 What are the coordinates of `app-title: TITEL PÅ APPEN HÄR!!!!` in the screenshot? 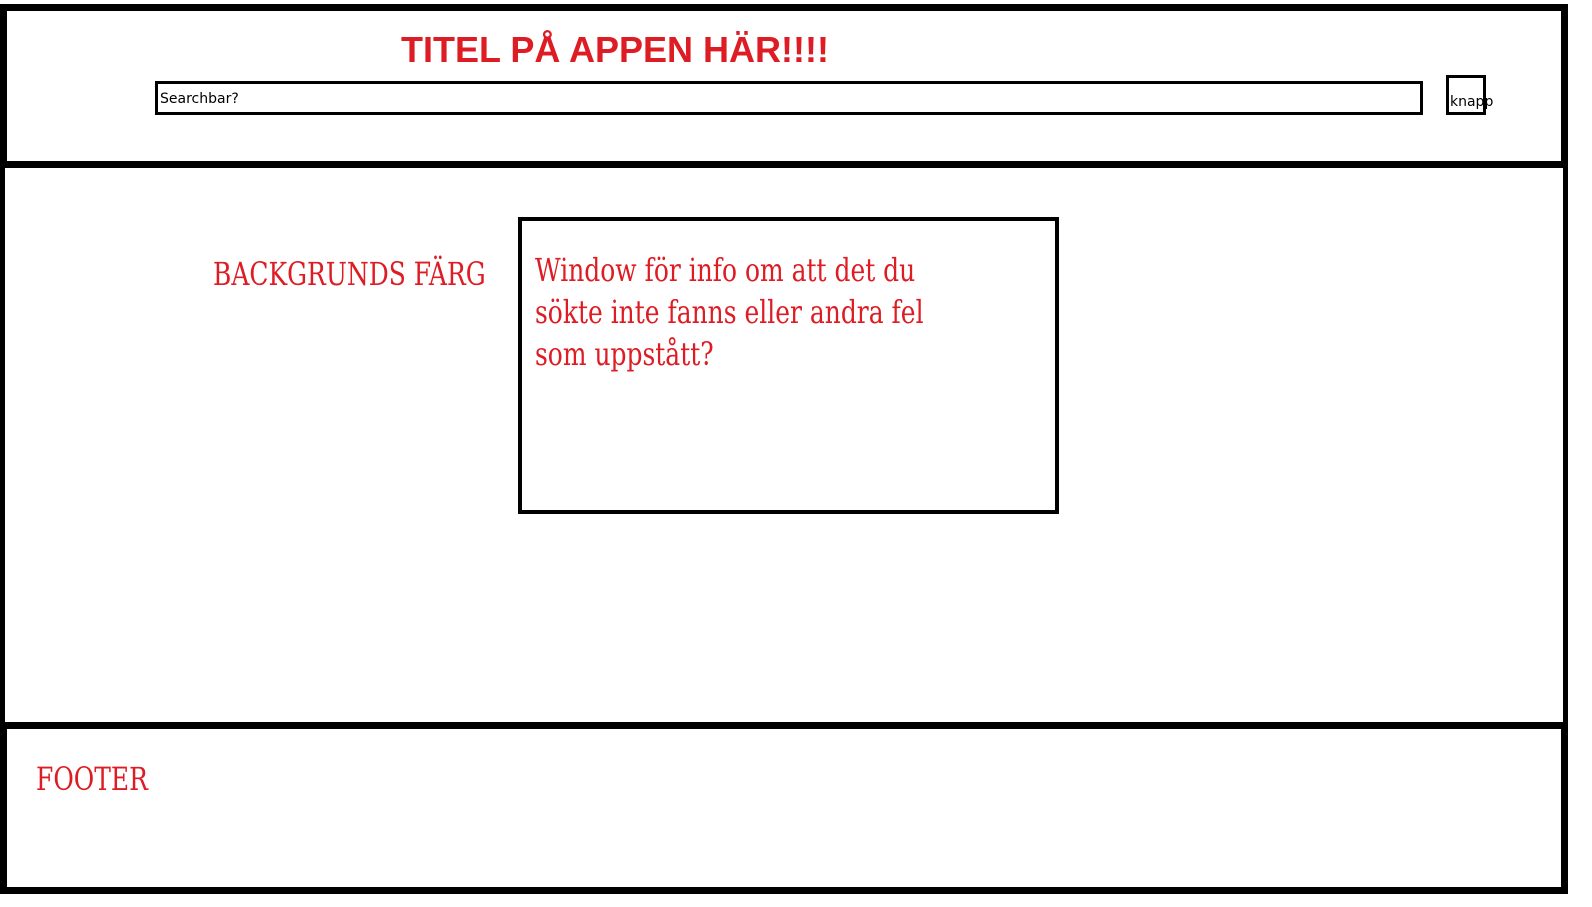 It's located at (615, 49).